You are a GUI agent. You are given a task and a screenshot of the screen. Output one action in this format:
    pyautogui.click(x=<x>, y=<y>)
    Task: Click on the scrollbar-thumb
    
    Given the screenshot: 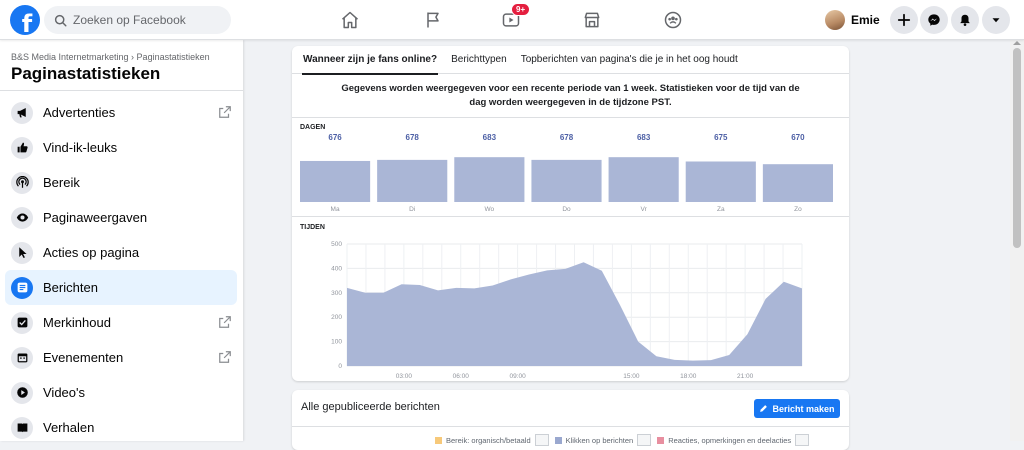 What is the action you would take?
    pyautogui.click(x=1017, y=148)
    